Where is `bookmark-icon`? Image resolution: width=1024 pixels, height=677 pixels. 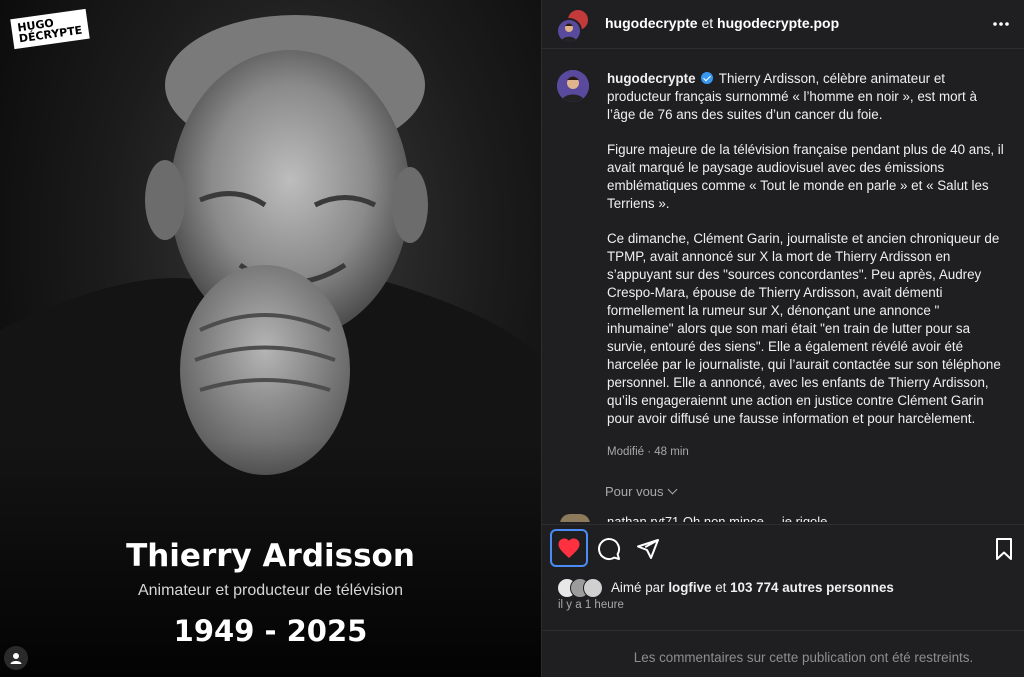
bookmark-icon is located at coordinates (1004, 549).